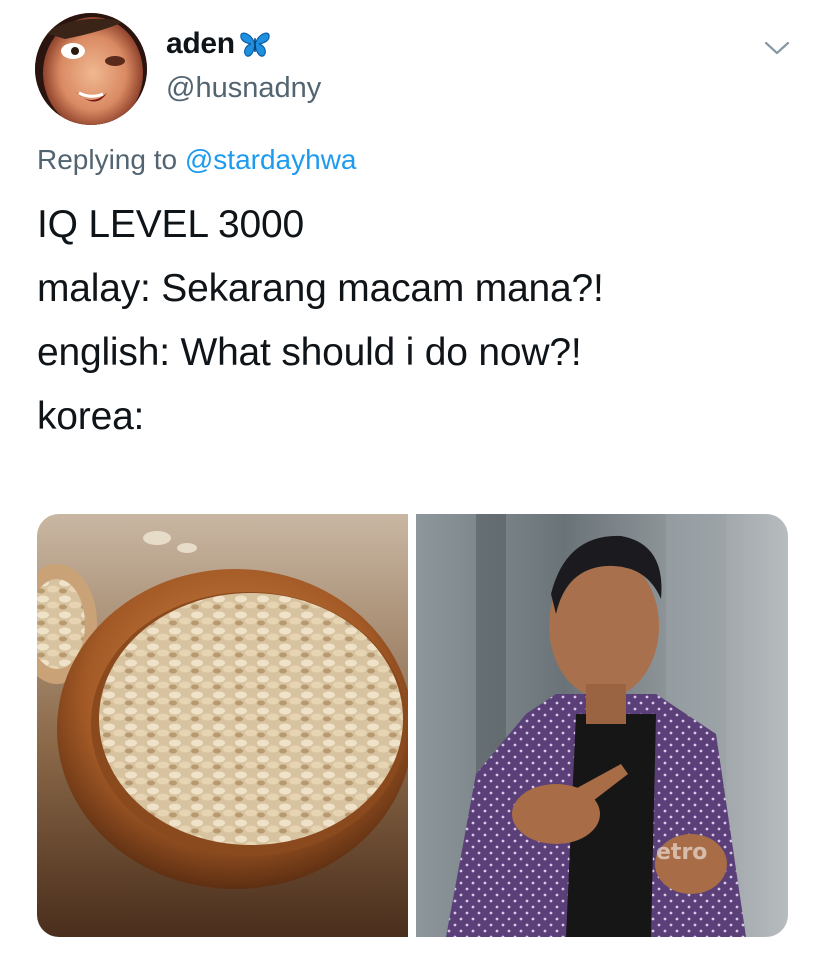  I want to click on tweet-text-line: malay: Sekarang macam mana?!, so click(320, 288).